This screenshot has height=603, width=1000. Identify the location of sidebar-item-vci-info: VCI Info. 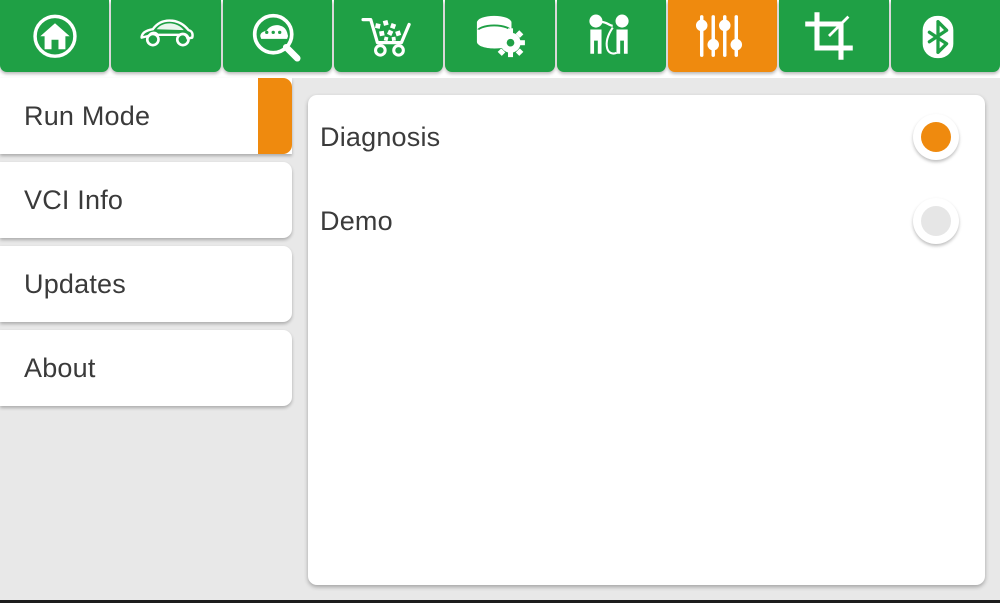
(146, 200).